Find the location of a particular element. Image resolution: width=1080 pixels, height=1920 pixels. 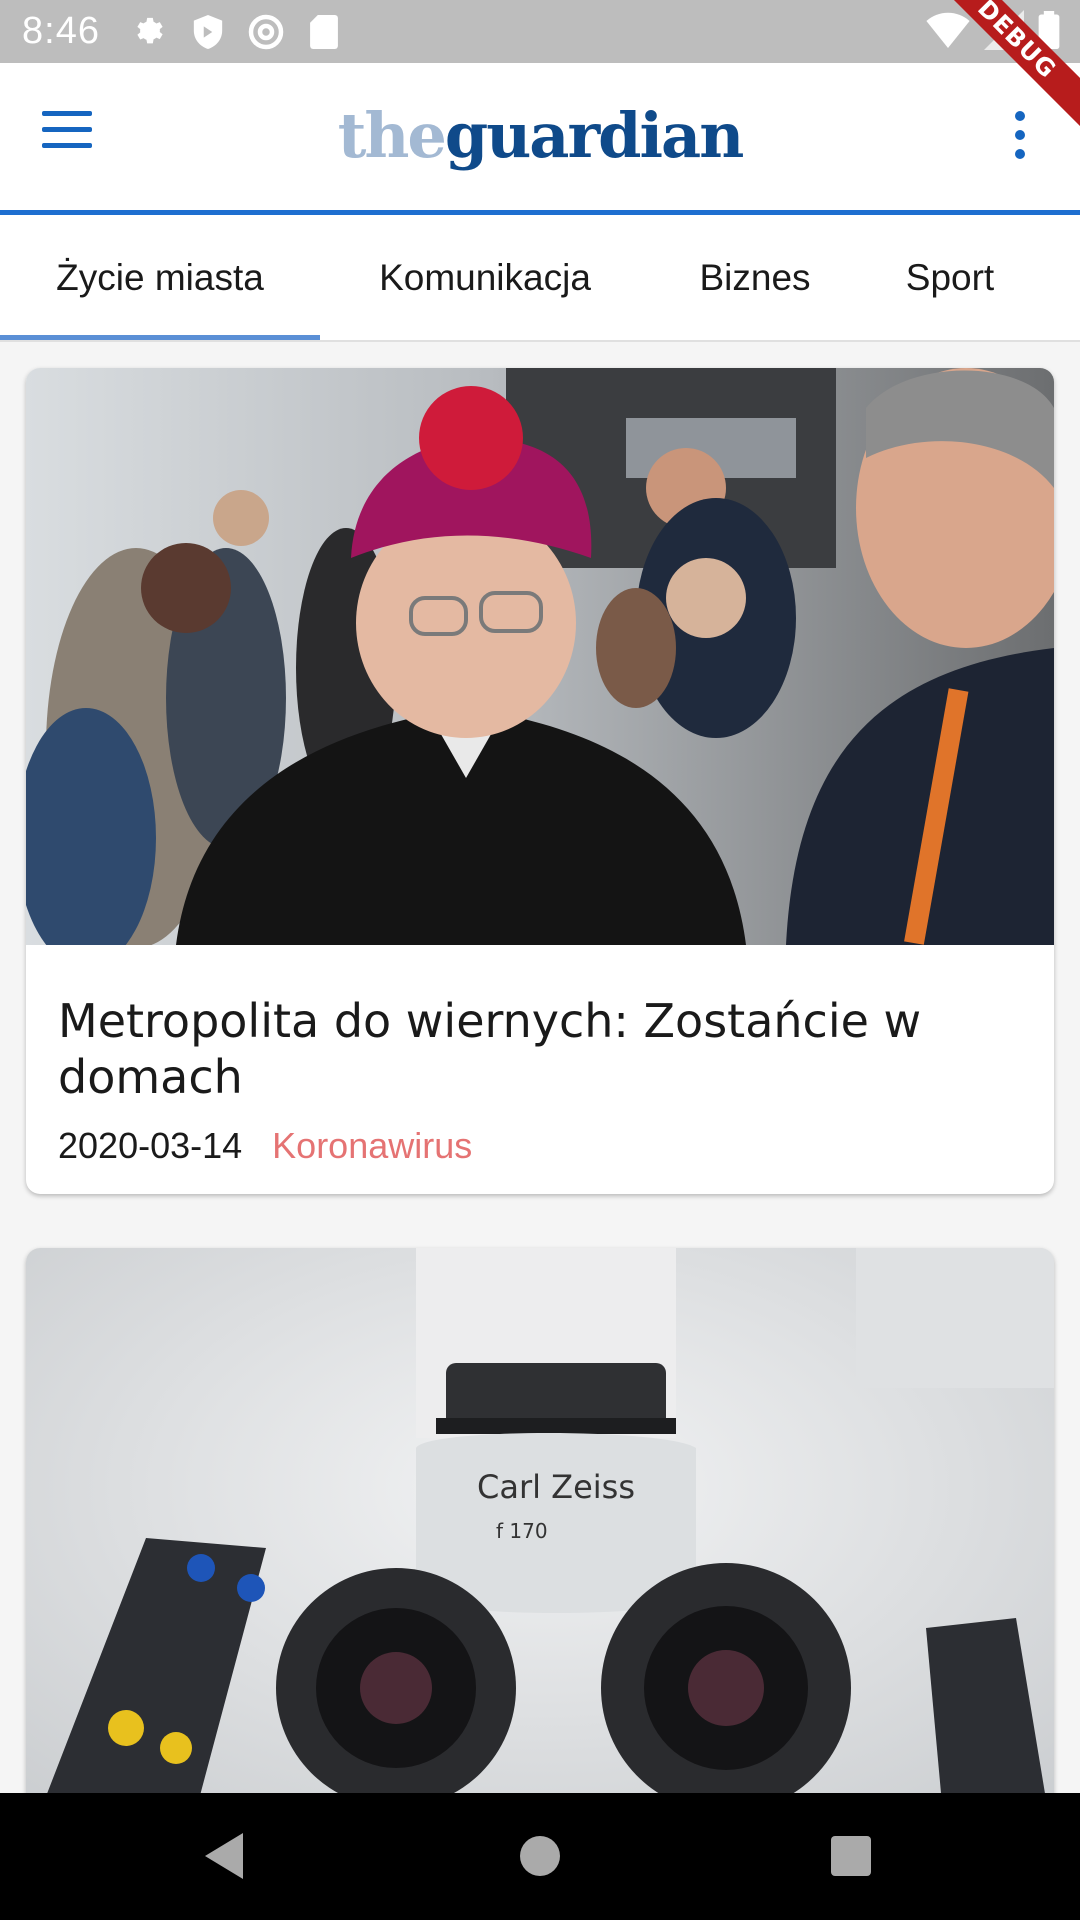

app-bar: theguardian is located at coordinates (540, 136).